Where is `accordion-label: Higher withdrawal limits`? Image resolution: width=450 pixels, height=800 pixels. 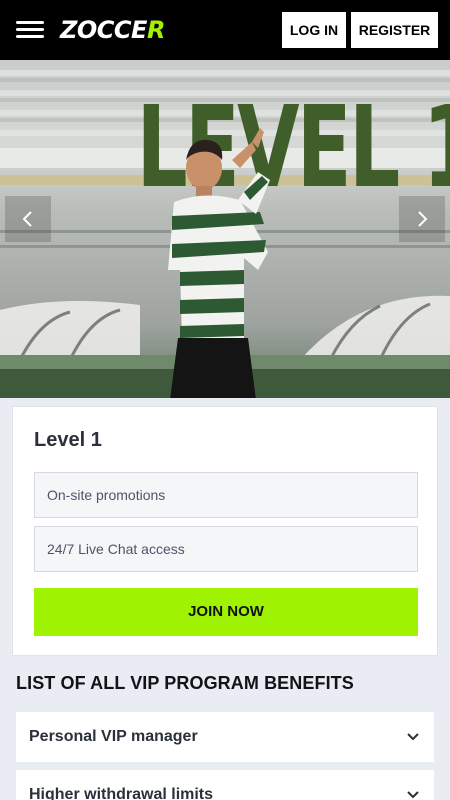 accordion-label: Higher withdrawal limits is located at coordinates (121, 793).